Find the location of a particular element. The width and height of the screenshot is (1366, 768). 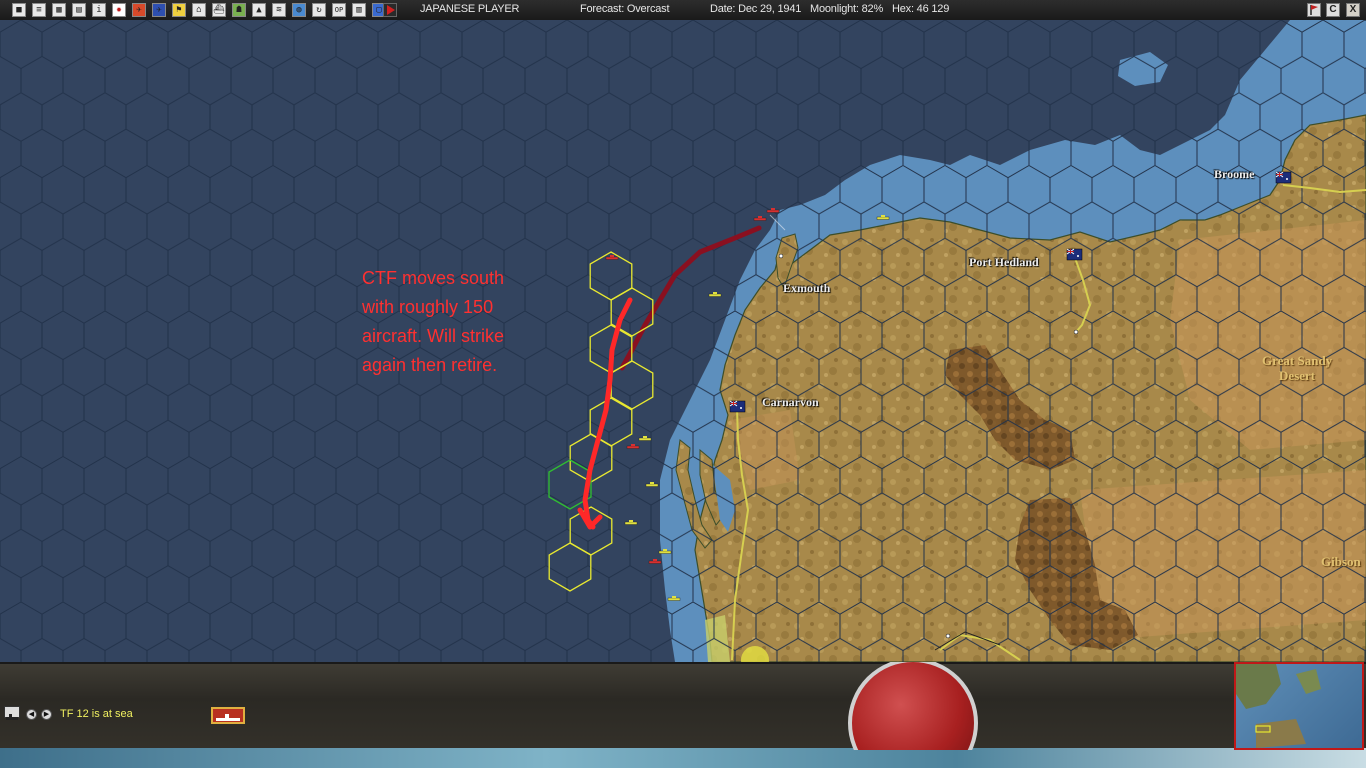

decorative-sea-strip is located at coordinates (683, 758).